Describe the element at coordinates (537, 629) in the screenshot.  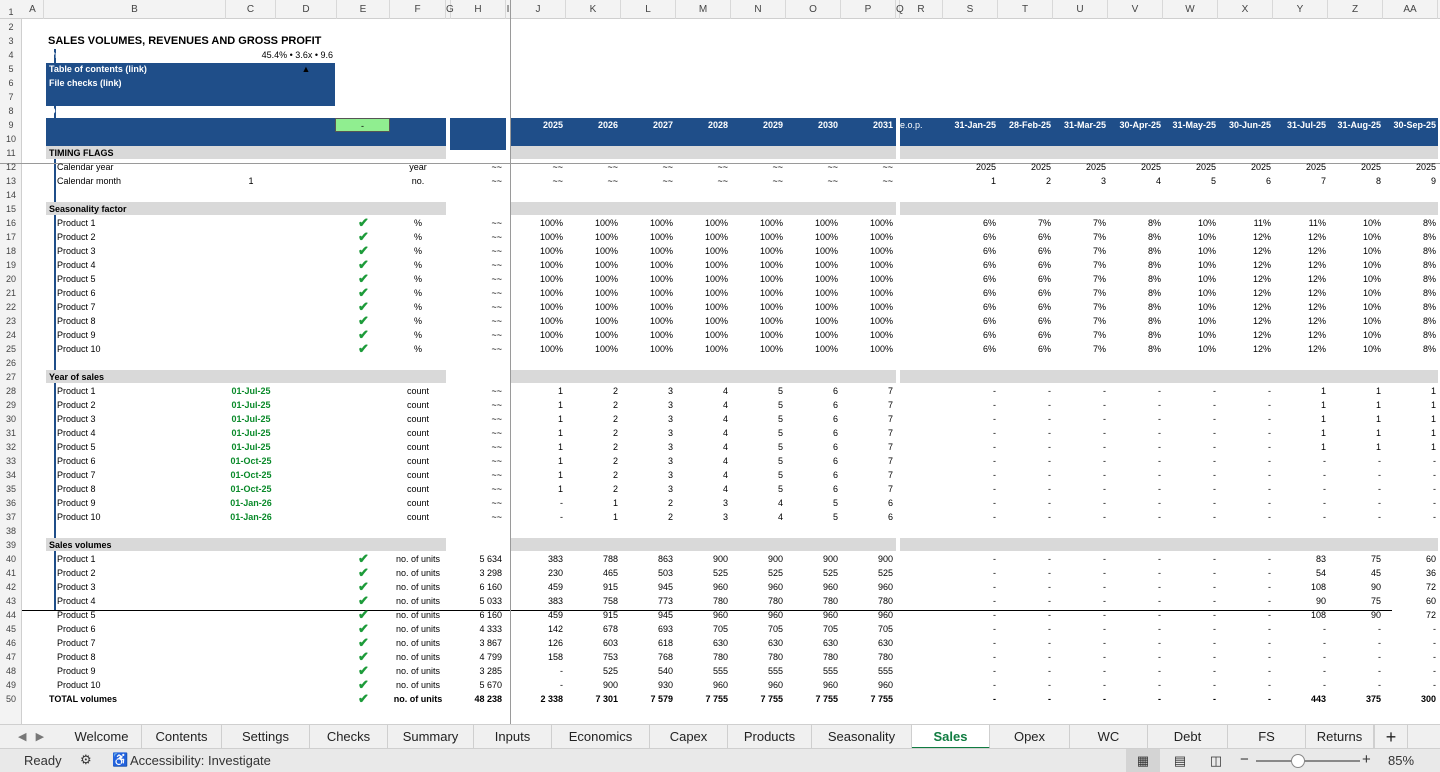
I see `annual-value: 142` at that location.